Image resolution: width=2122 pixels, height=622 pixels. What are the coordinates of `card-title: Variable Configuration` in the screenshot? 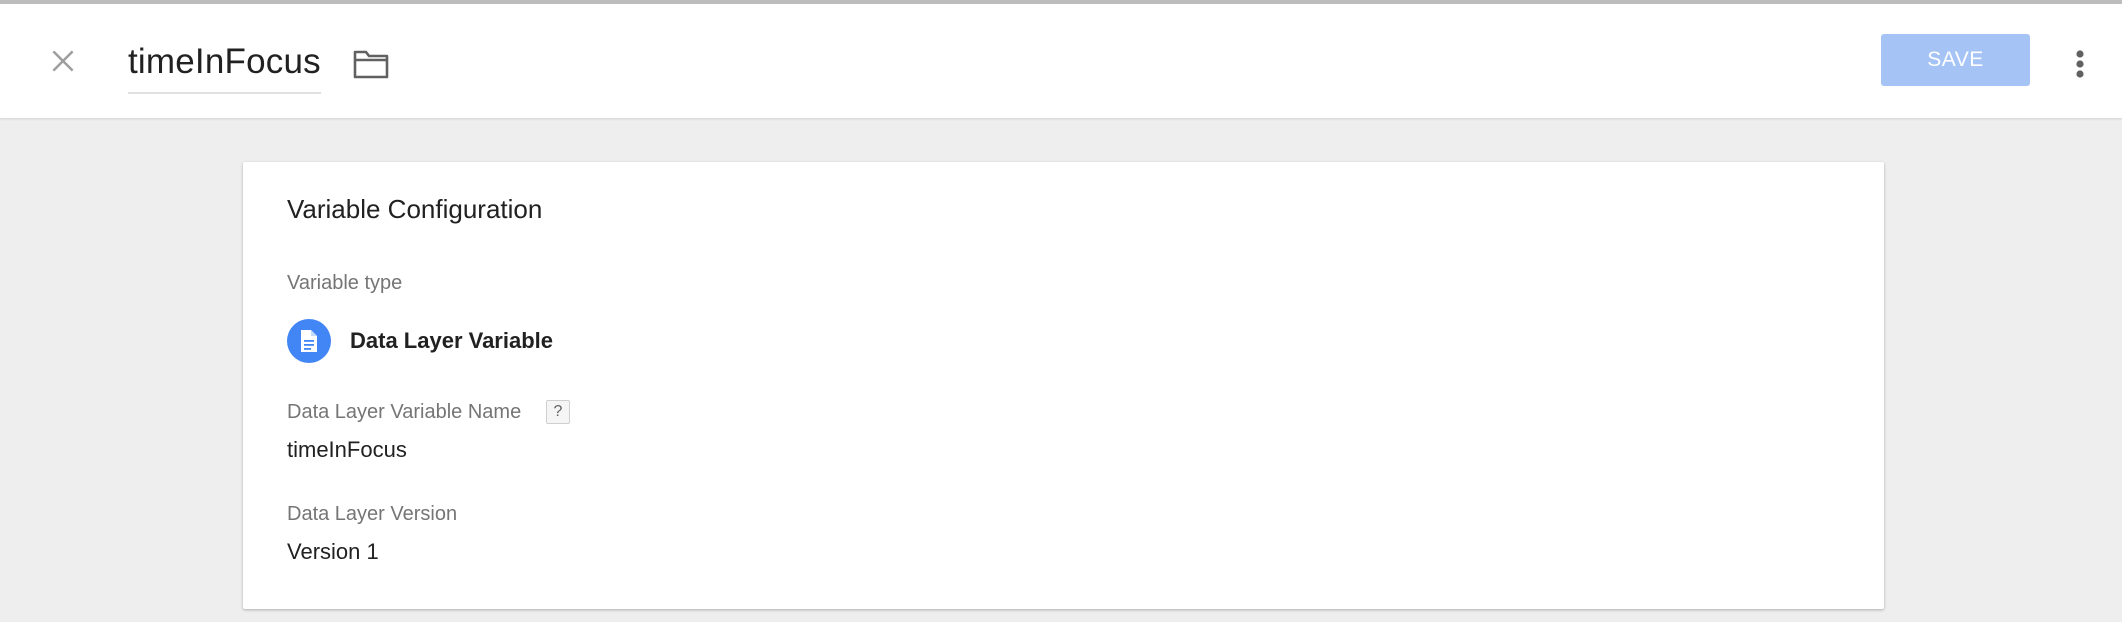 It's located at (415, 209).